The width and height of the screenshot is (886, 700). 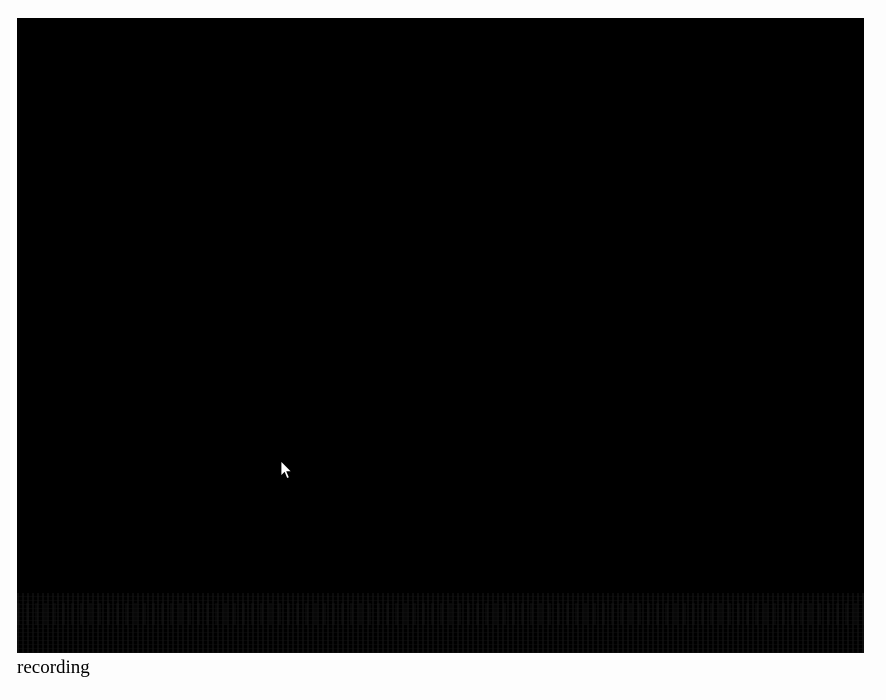 What do you see at coordinates (53, 667) in the screenshot?
I see `recording-caption: recording` at bounding box center [53, 667].